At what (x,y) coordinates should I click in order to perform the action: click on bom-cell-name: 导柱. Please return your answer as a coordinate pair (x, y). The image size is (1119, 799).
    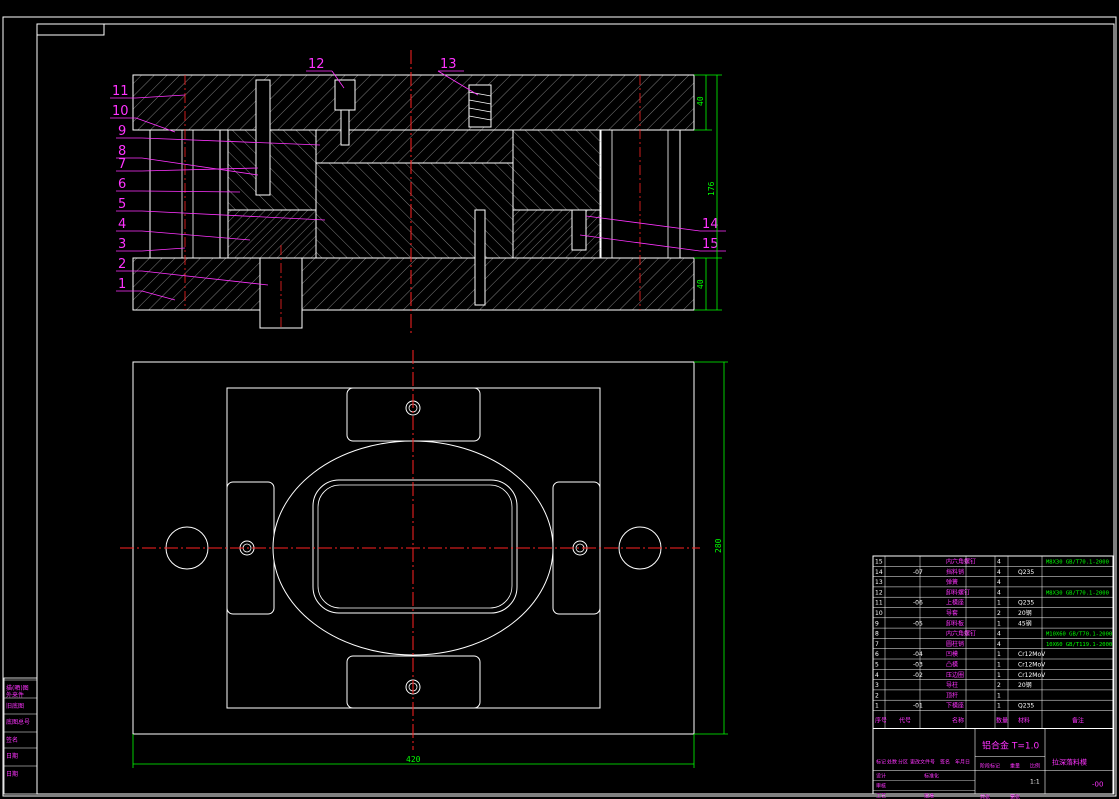
    Looking at the image, I should click on (952, 685).